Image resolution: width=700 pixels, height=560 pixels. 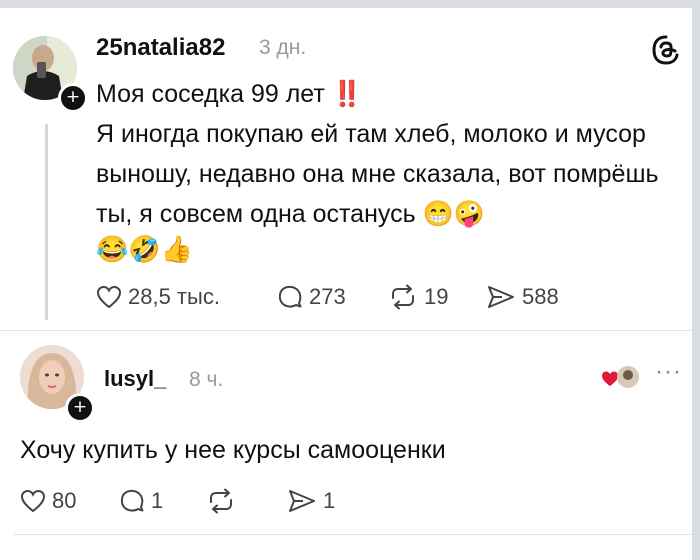 What do you see at coordinates (145, 249) in the screenshot?
I see `tail-emojis: 😂🤣👍` at bounding box center [145, 249].